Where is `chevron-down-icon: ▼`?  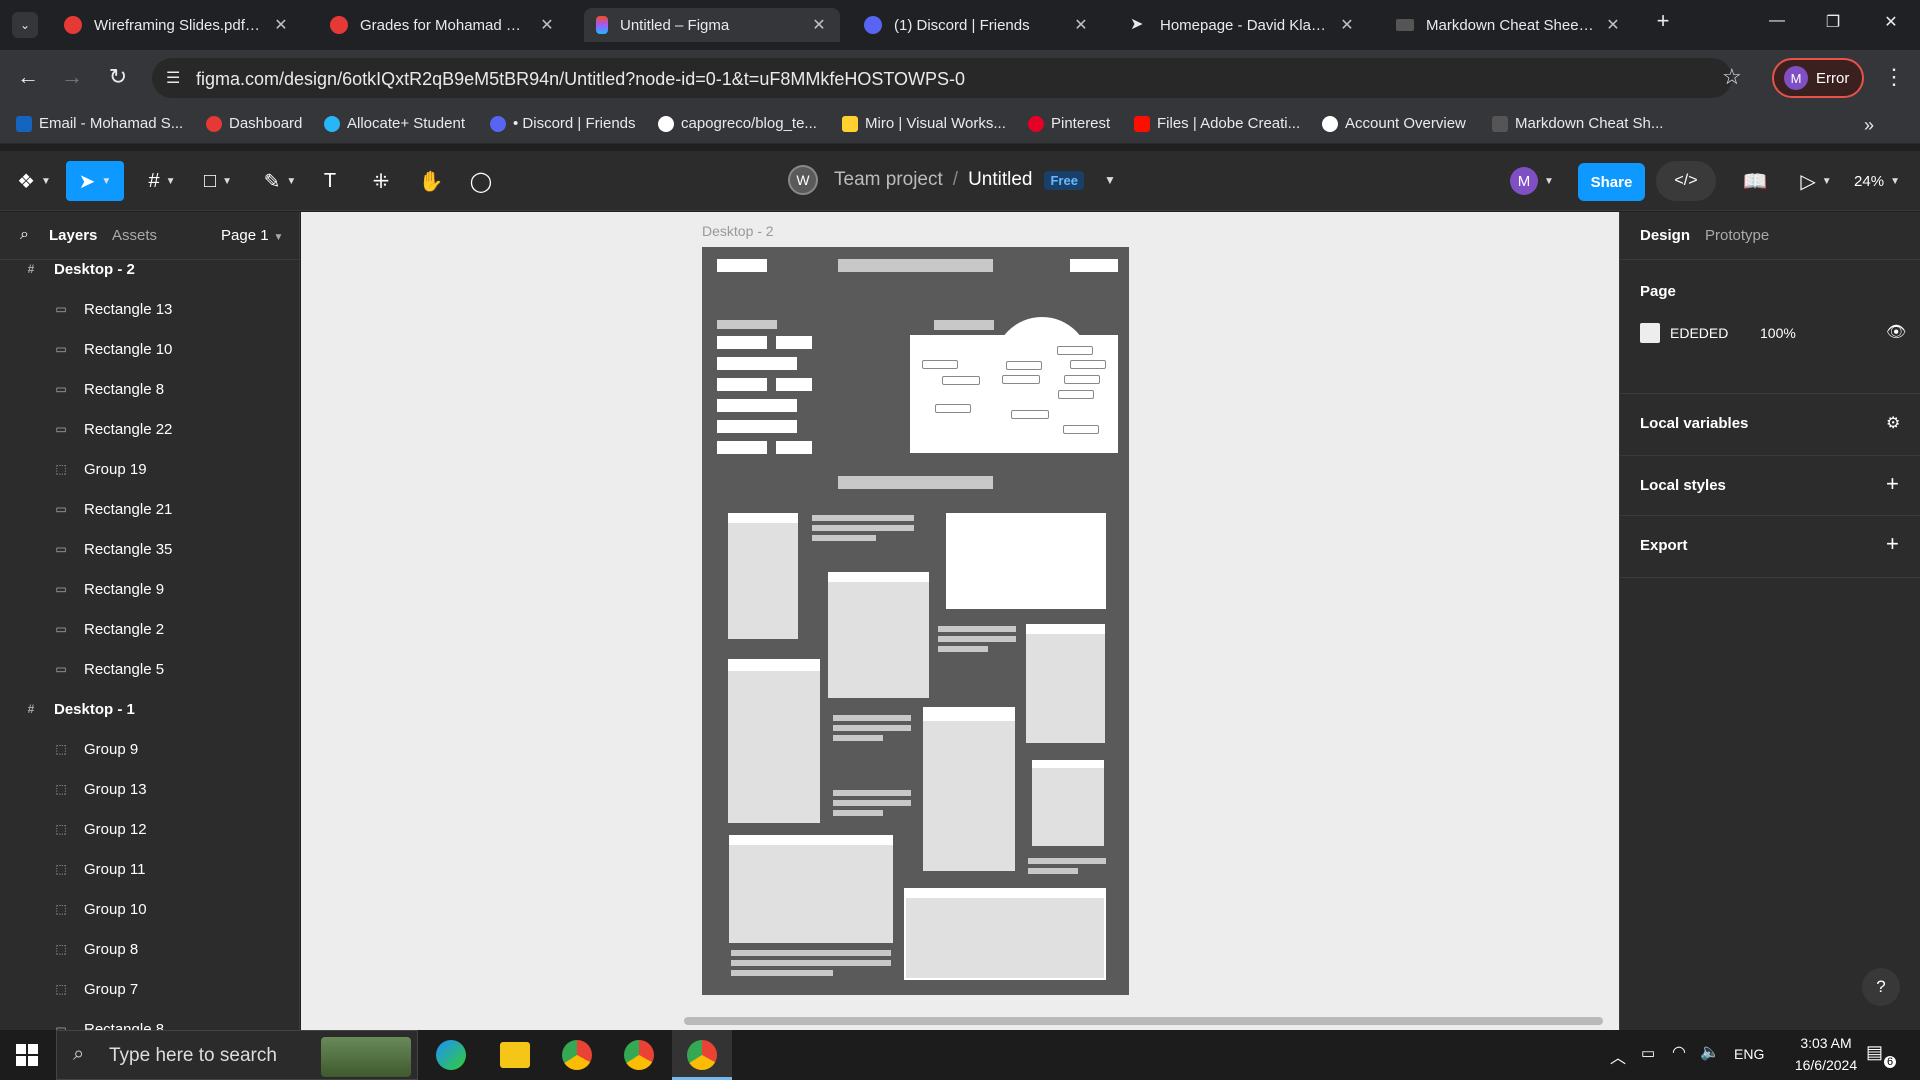 chevron-down-icon: ▼ is located at coordinates (1110, 180).